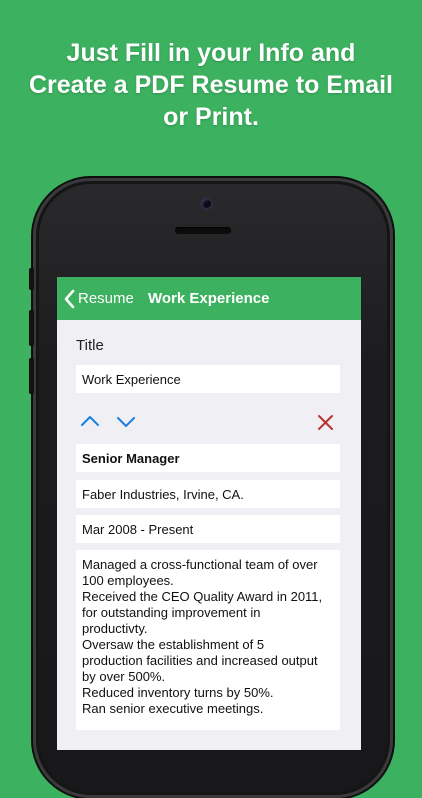 The width and height of the screenshot is (422, 798). What do you see at coordinates (211, 117) in the screenshot?
I see `headline-line-3: or Print.` at bounding box center [211, 117].